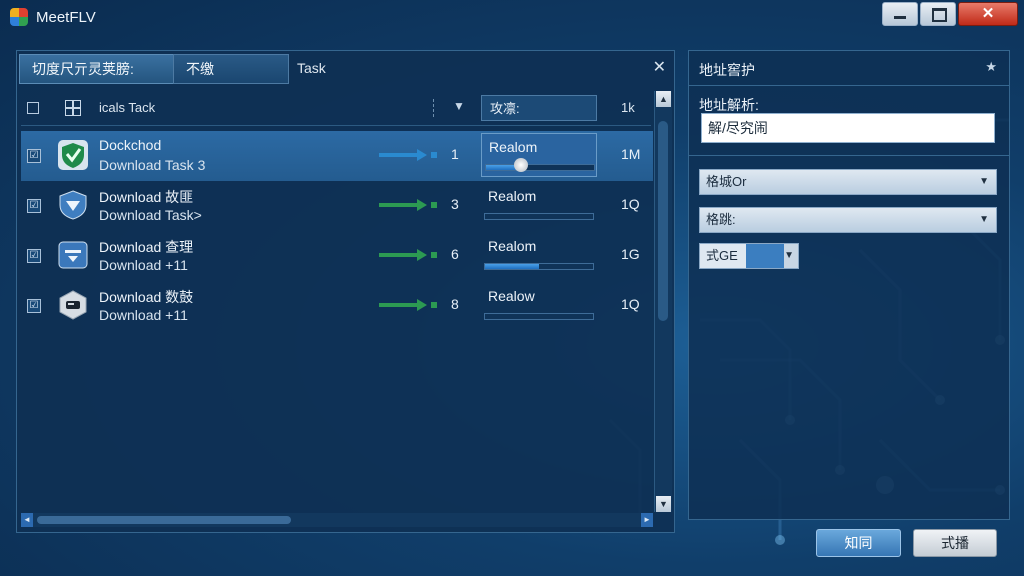 The width and height of the screenshot is (1024, 576). What do you see at coordinates (848, 128) in the screenshot?
I see `address-field` at bounding box center [848, 128].